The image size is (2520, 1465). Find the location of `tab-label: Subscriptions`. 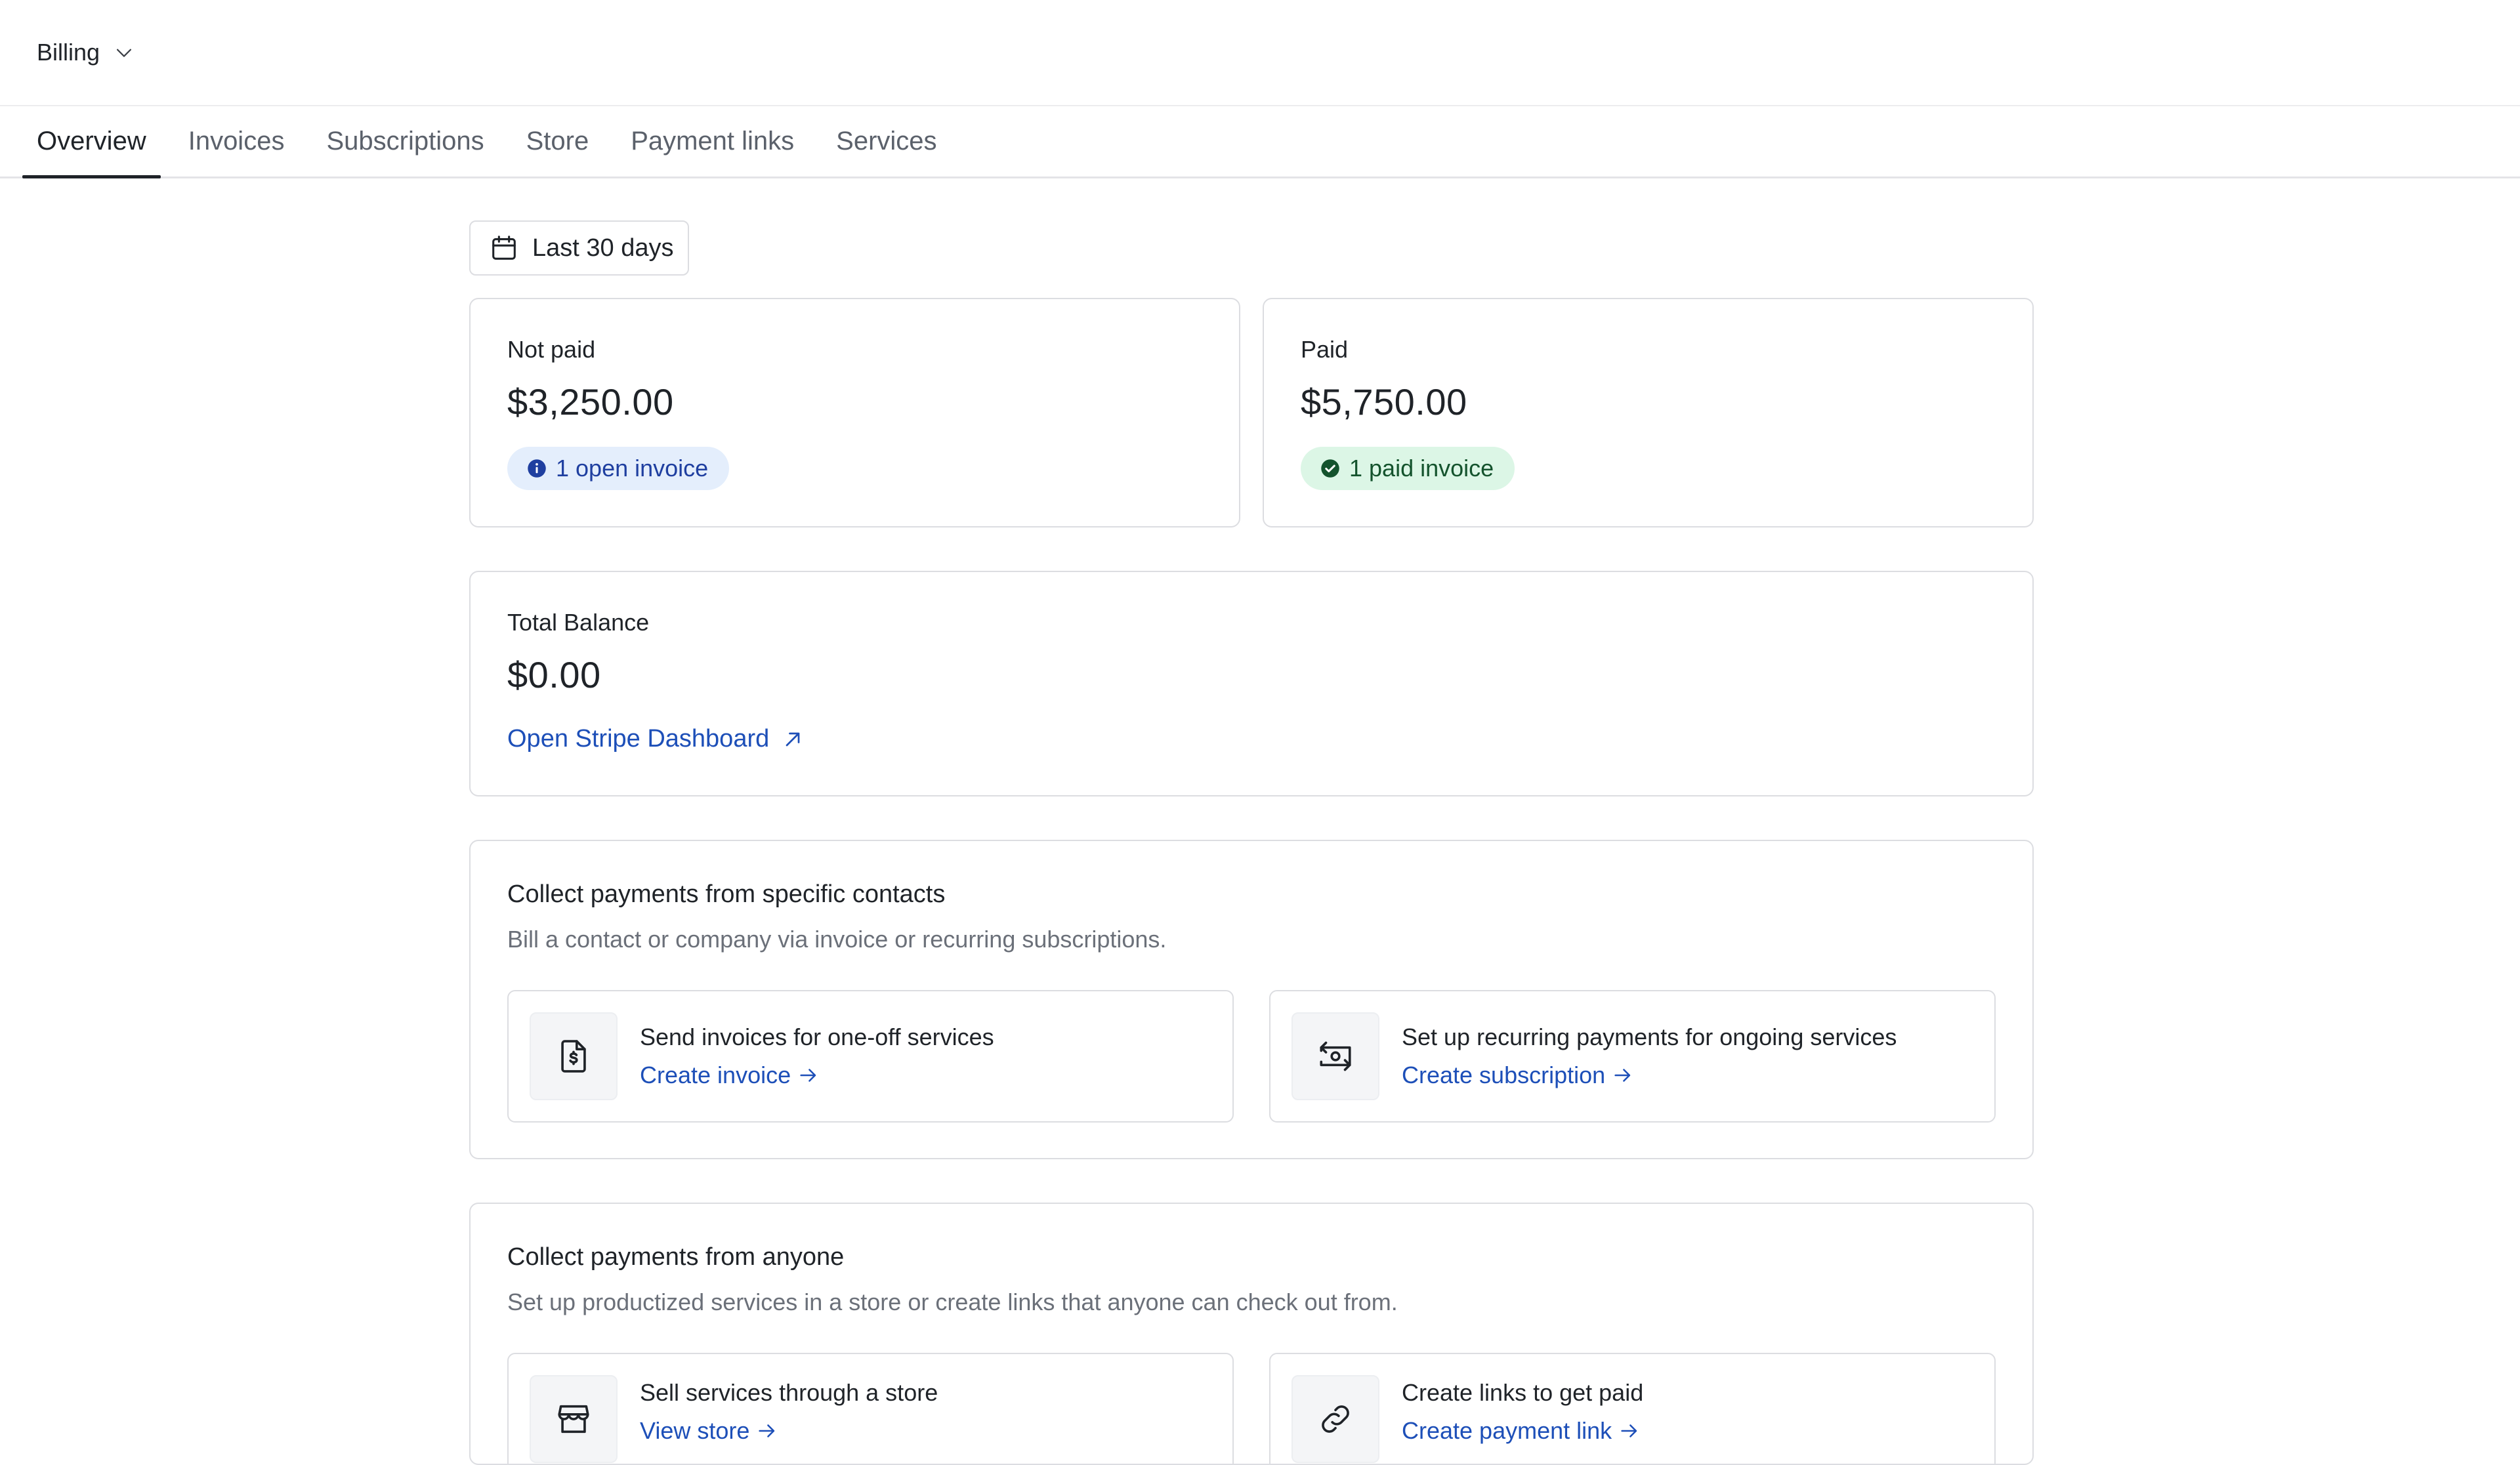

tab-label: Subscriptions is located at coordinates (405, 141).